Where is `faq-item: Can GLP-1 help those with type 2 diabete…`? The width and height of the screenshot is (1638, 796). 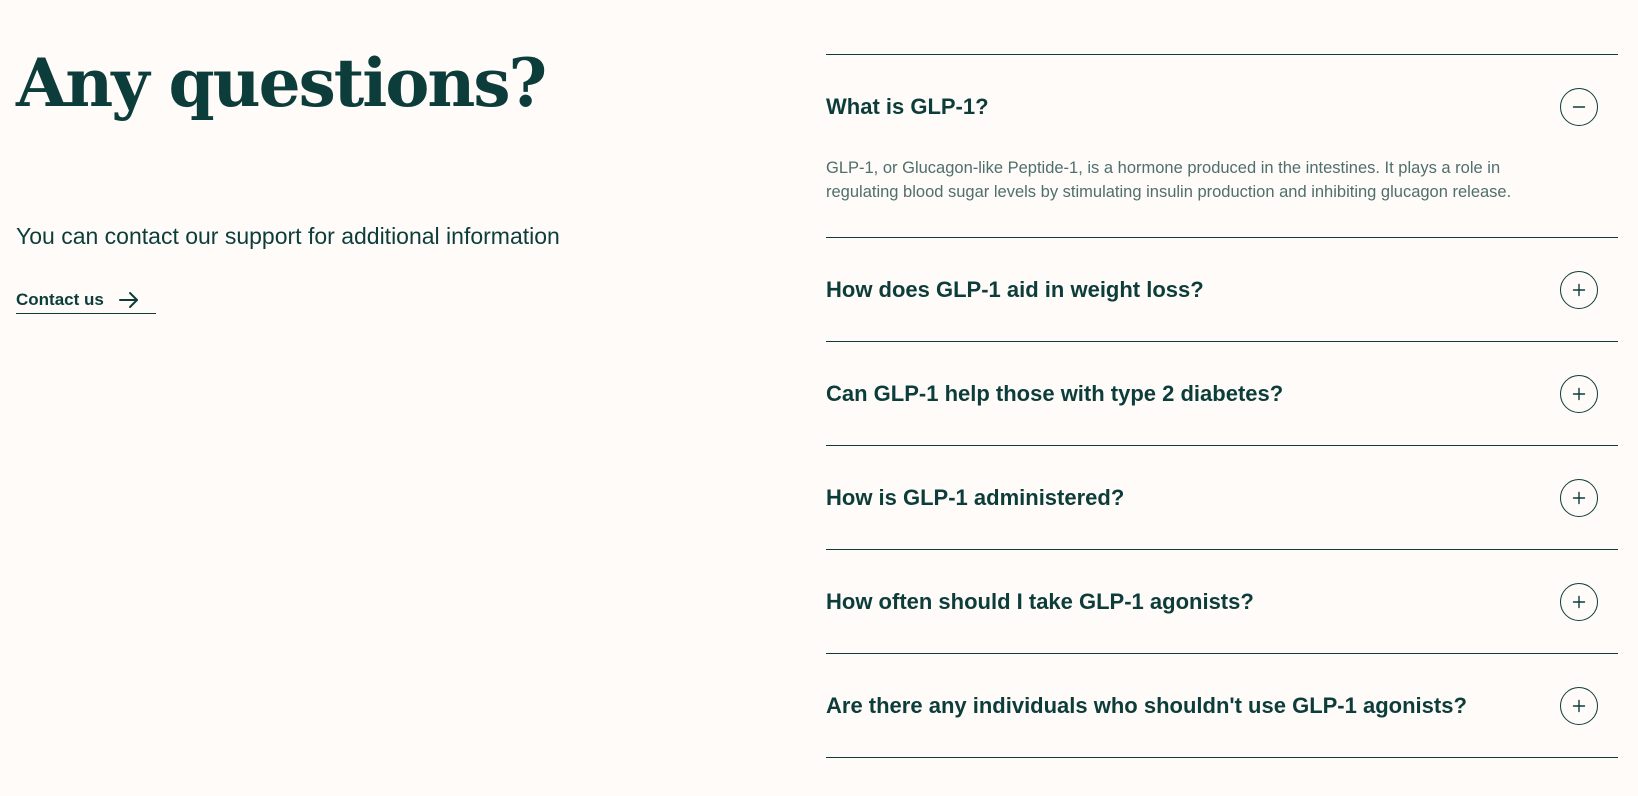
faq-item: Can GLP-1 help those with type 2 diabete… is located at coordinates (1222, 394).